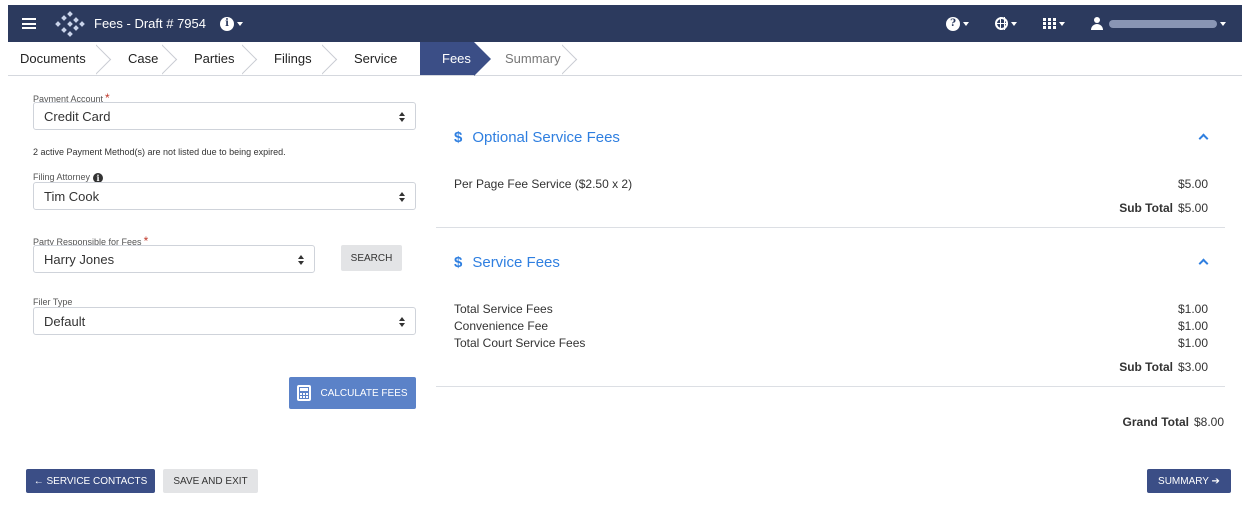 The width and height of the screenshot is (1249, 505). Describe the element at coordinates (1001, 23) in the screenshot. I see `globe-icon` at that location.